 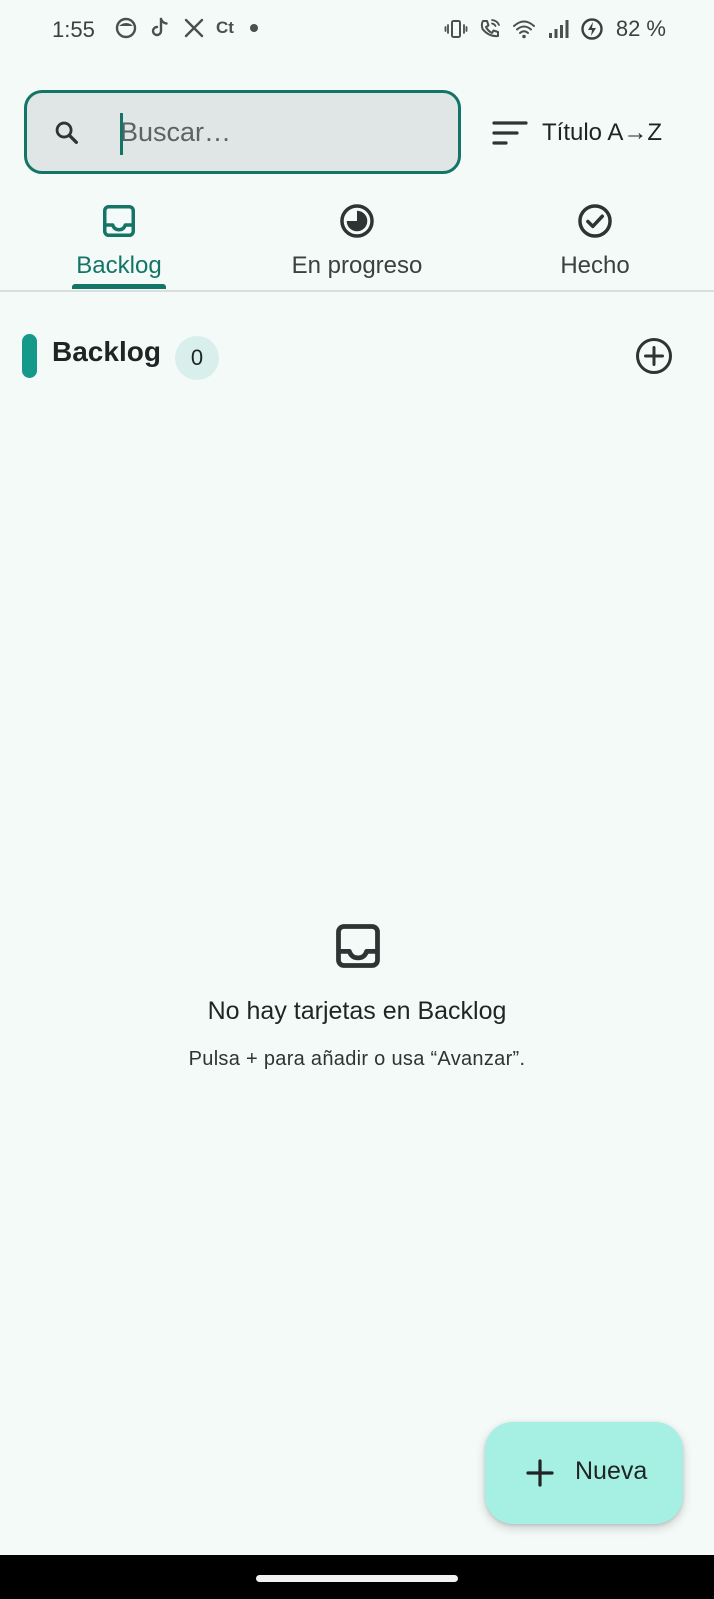 I want to click on ct-icon: Ct, so click(x=225, y=27).